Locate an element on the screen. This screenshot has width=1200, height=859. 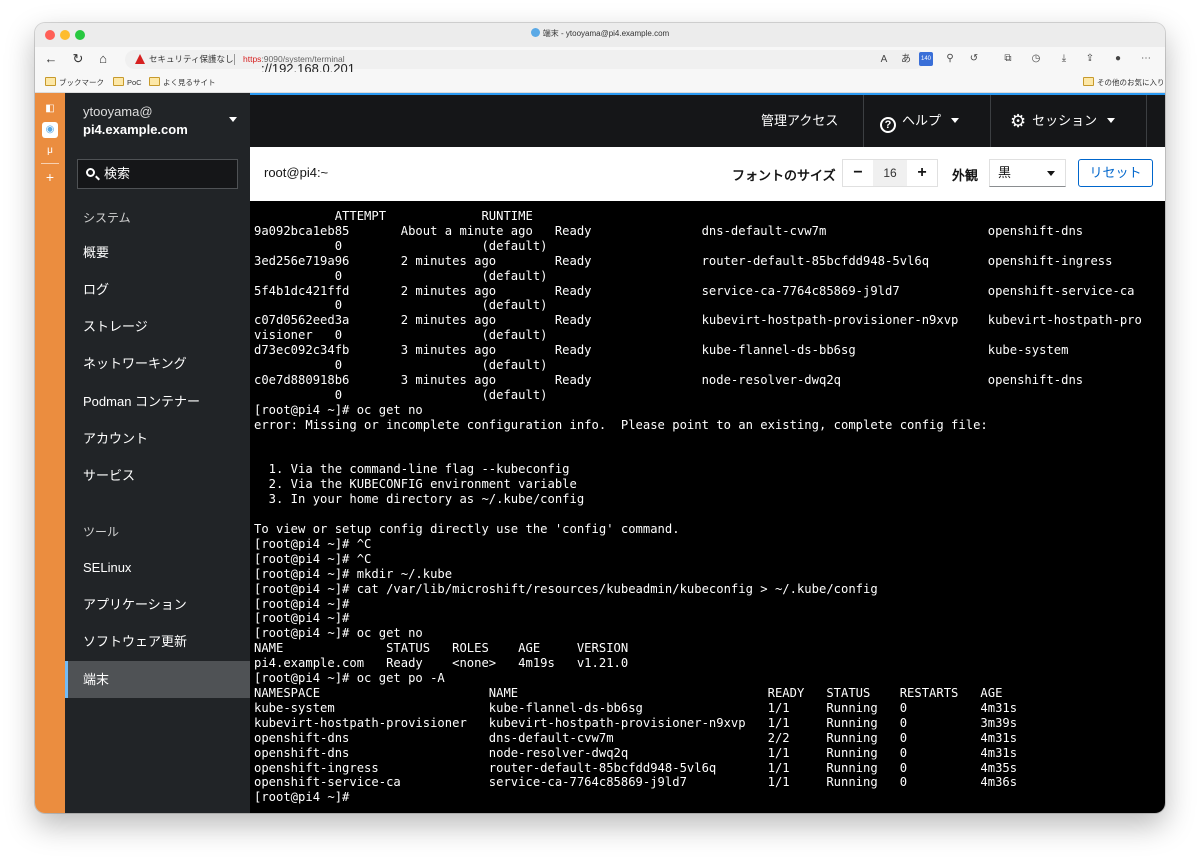
nav-item-software-updates: ソフトウェア更新 is located at coordinates (157, 641).